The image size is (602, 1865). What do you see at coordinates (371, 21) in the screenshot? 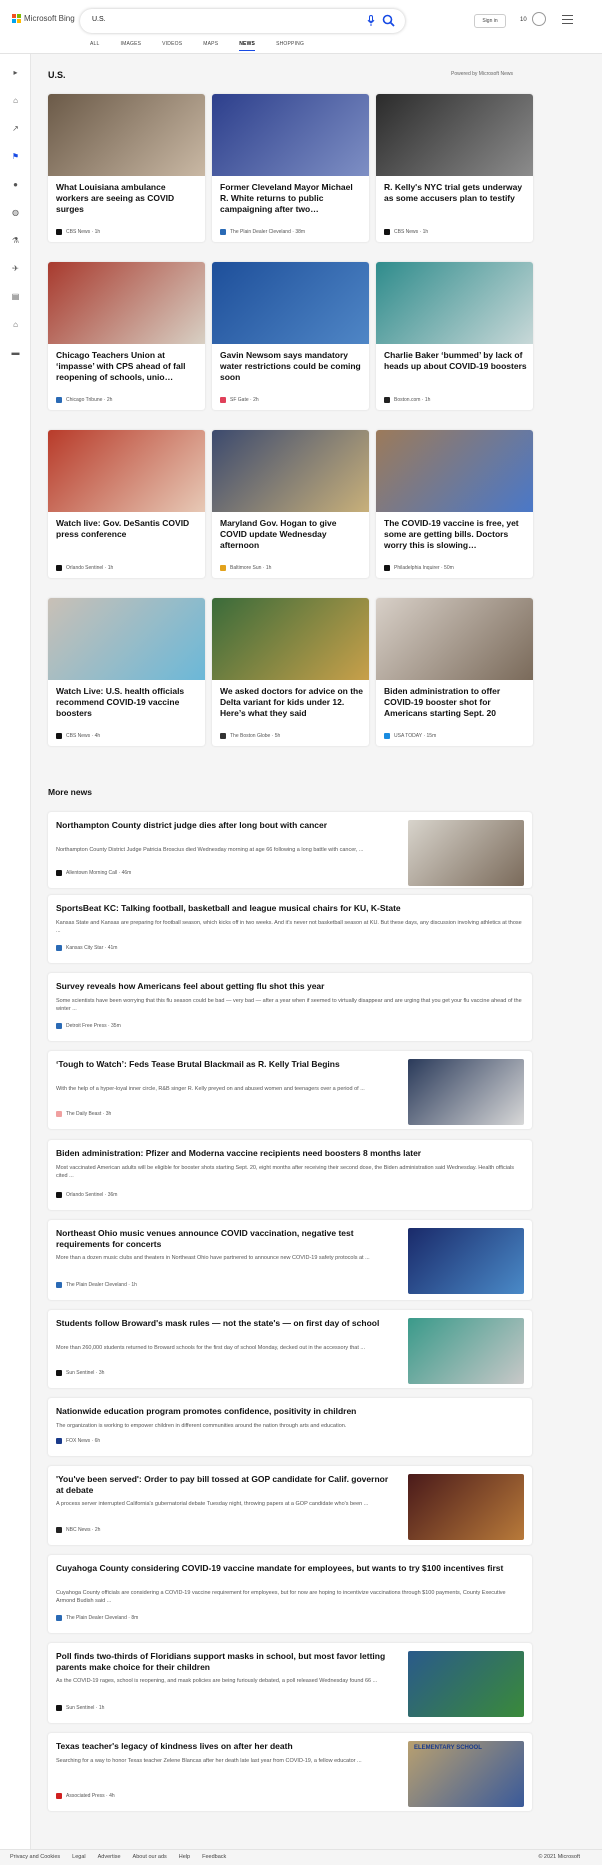
I see `microphone-icon` at bounding box center [371, 21].